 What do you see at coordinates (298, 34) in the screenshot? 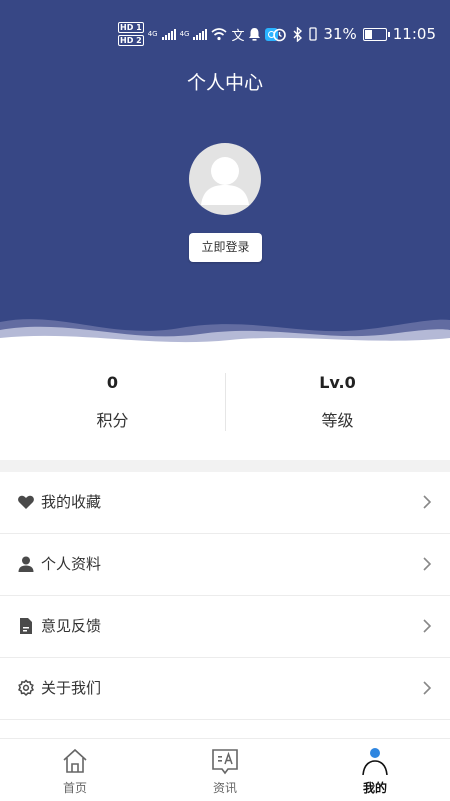
I see `bluetooth-icon` at bounding box center [298, 34].